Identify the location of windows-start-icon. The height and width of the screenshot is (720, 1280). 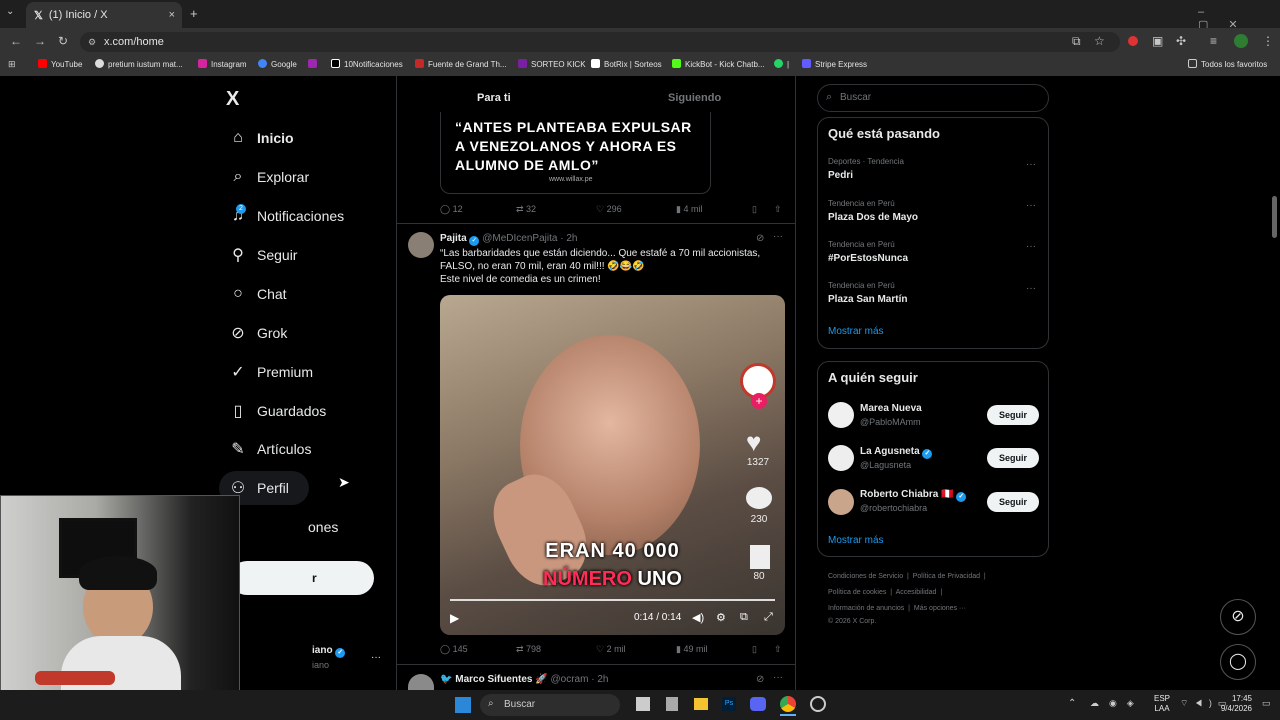
(463, 705).